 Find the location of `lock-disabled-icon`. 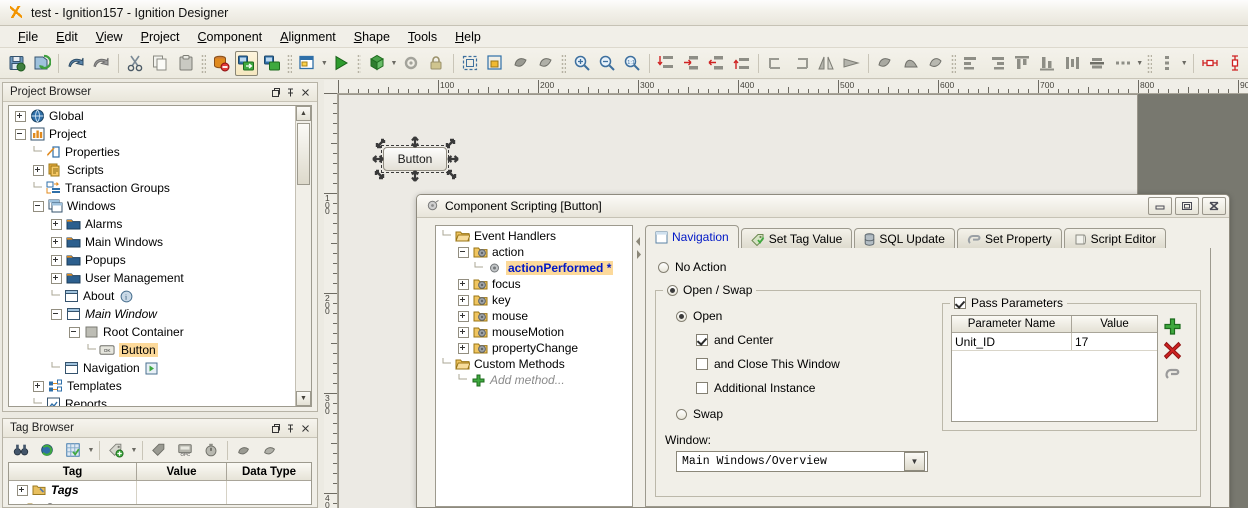

lock-disabled-icon is located at coordinates (436, 63).